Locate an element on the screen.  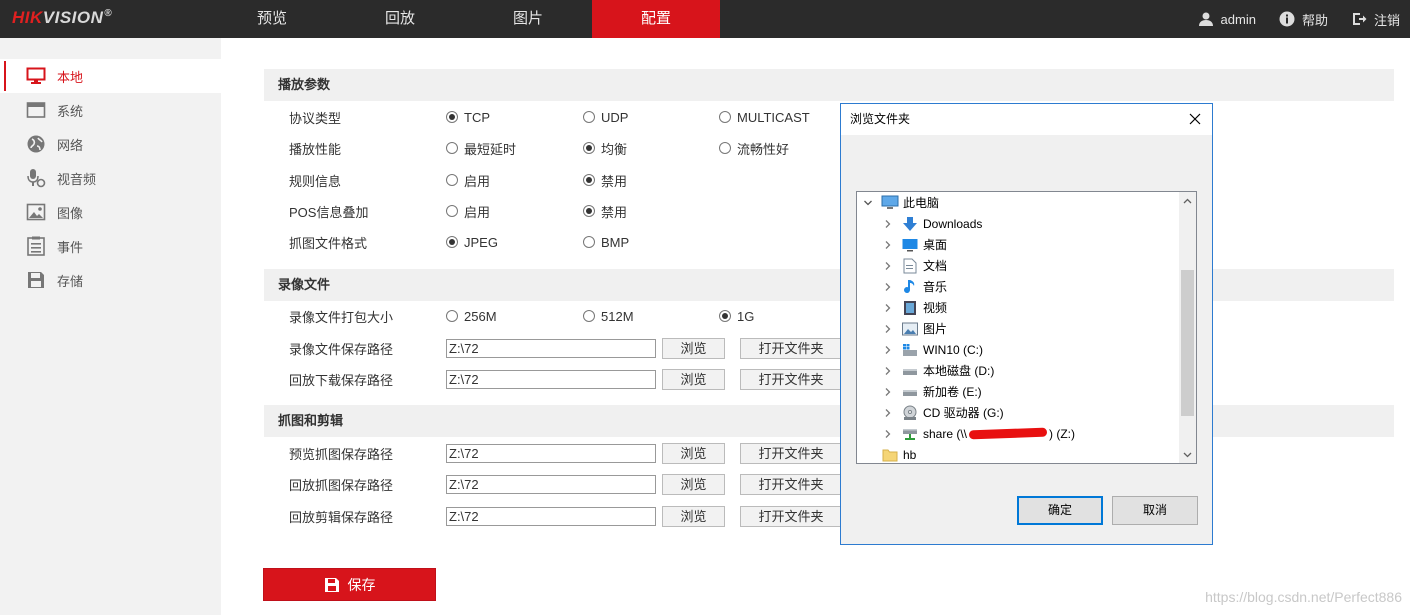
row-label: 规则信息 is located at coordinates (315, 181).